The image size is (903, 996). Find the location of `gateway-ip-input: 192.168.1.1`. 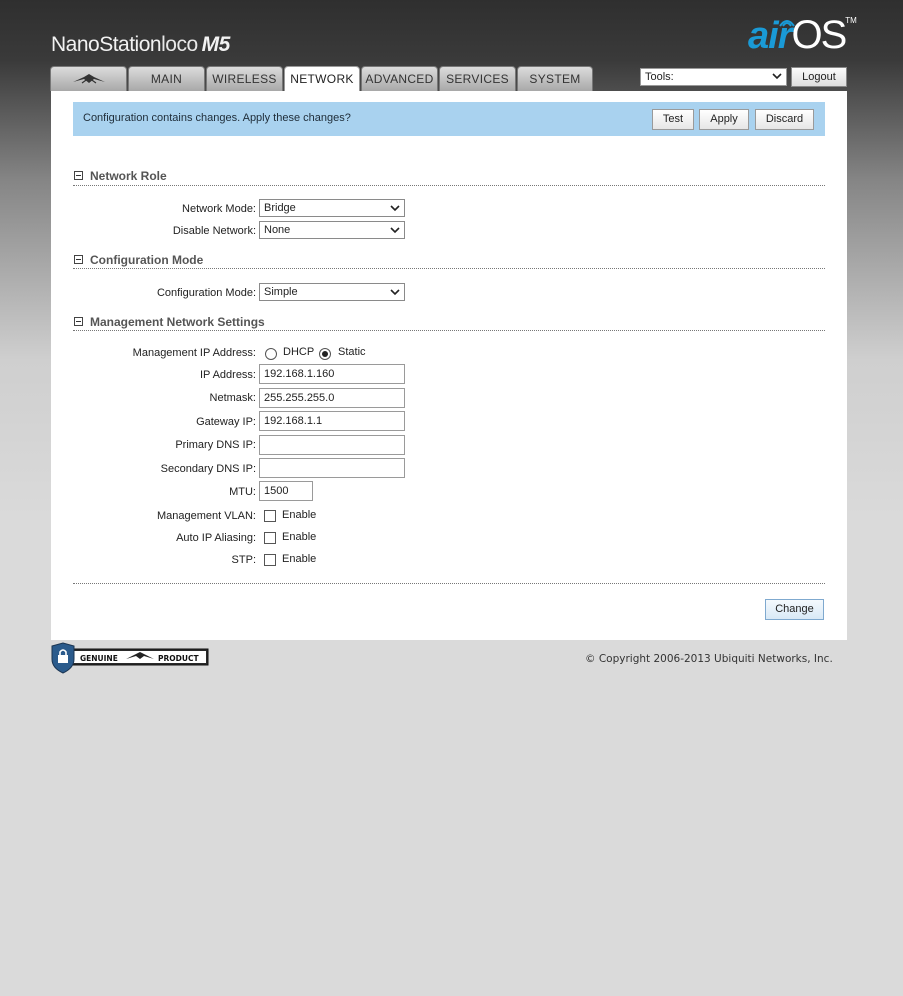

gateway-ip-input: 192.168.1.1 is located at coordinates (332, 421).